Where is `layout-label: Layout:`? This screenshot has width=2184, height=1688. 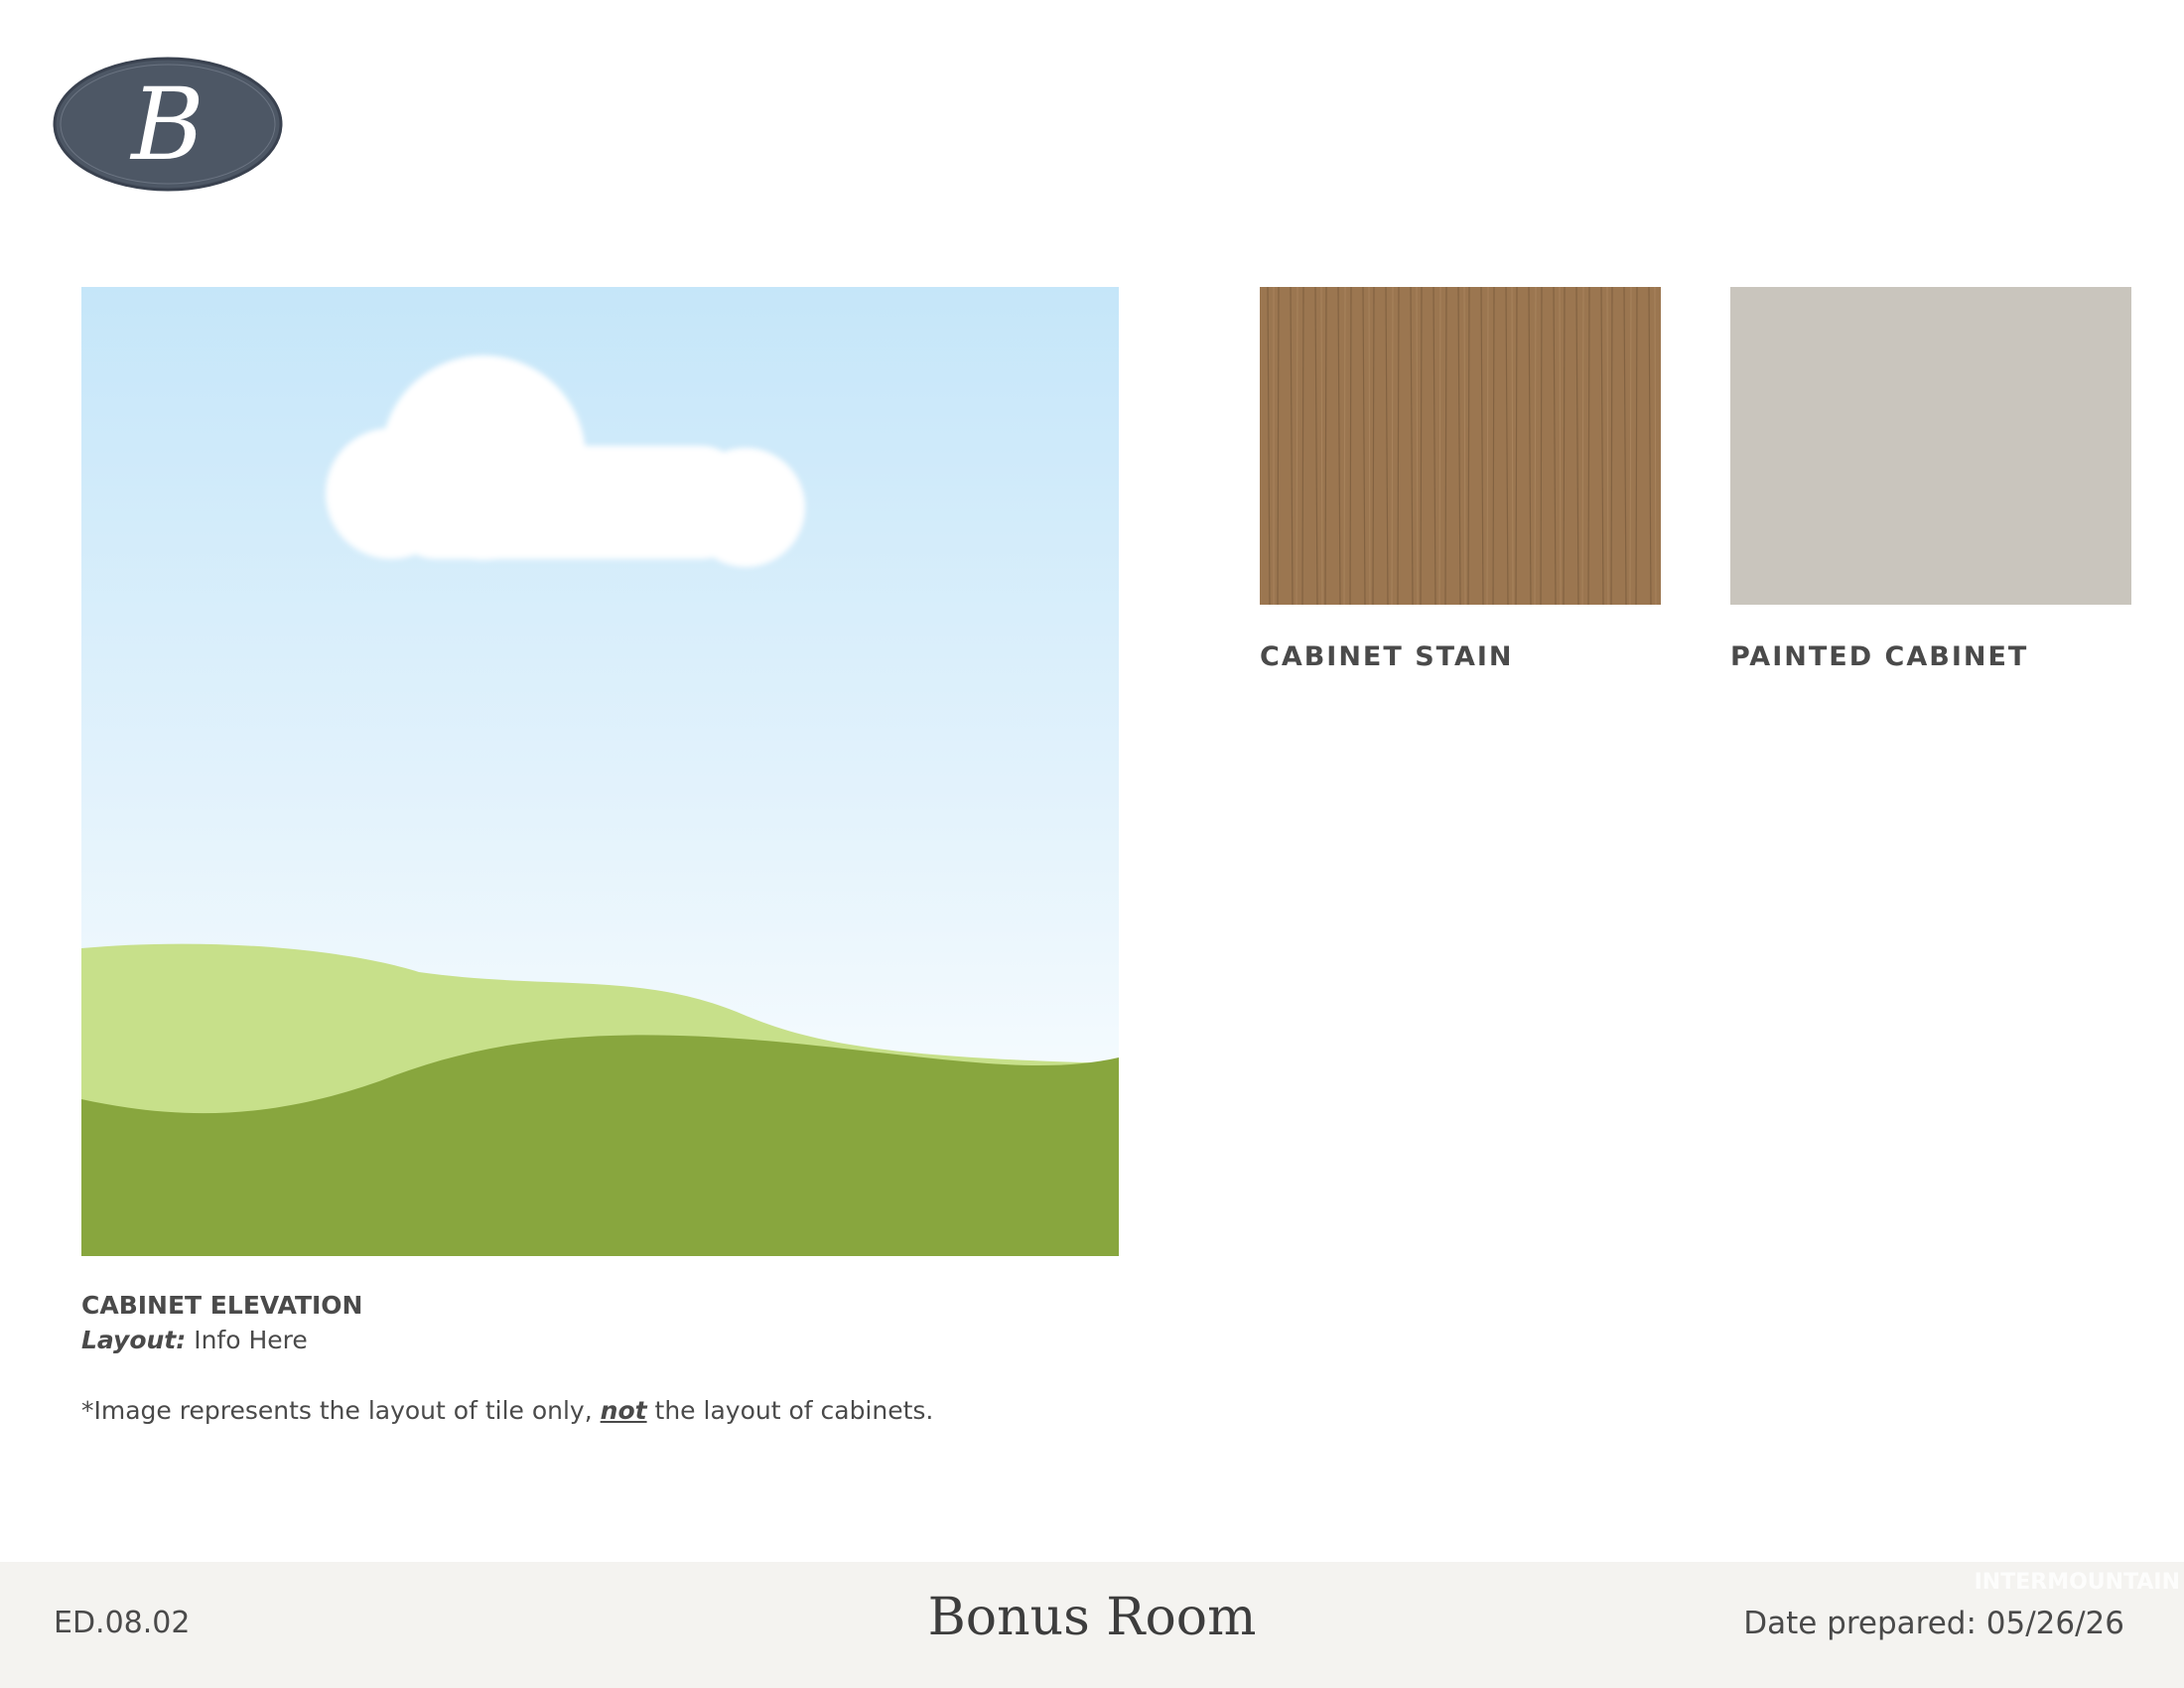
layout-label: Layout: is located at coordinates (134, 1340).